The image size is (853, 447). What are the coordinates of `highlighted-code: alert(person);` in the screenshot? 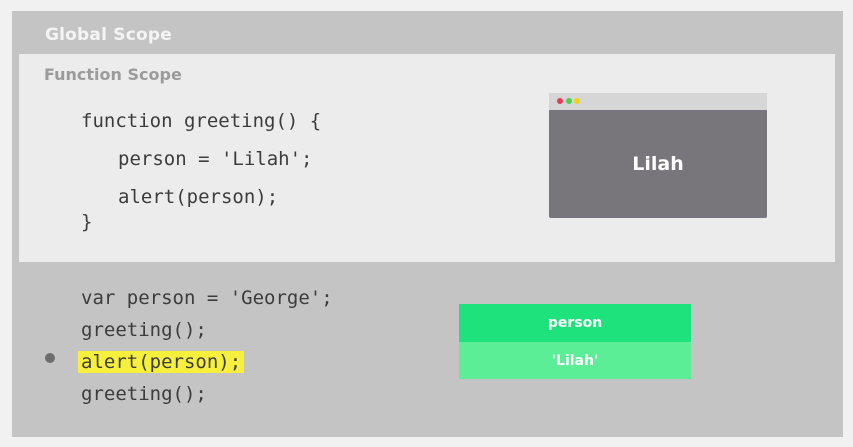 It's located at (161, 362).